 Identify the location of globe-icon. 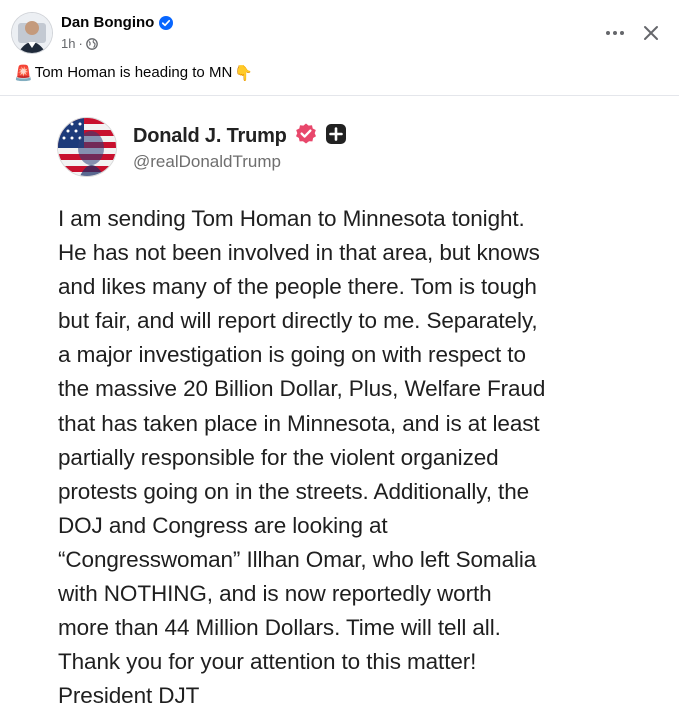
(91, 43).